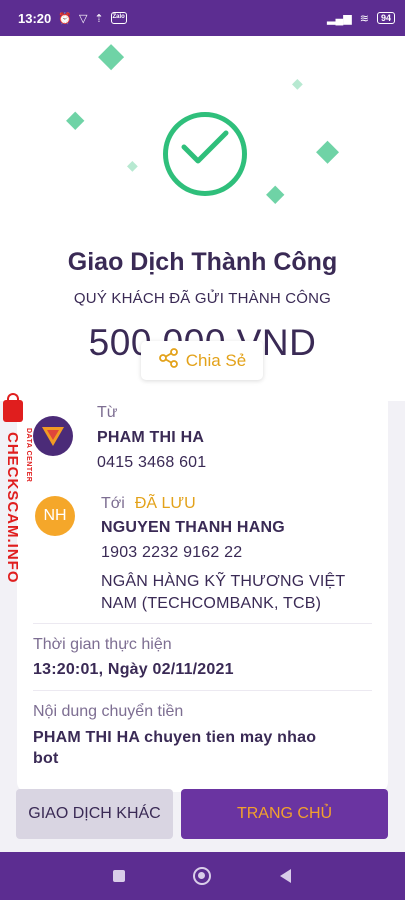 The height and width of the screenshot is (900, 405). Describe the element at coordinates (165, 503) in the screenshot. I see `saved-badge: ĐÃ LƯU` at that location.